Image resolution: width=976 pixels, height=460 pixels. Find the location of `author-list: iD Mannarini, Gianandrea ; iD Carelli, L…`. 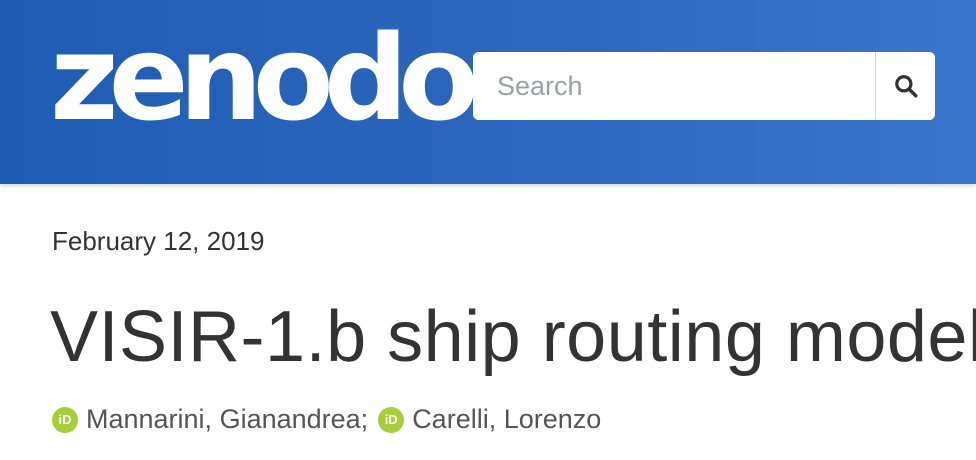

author-list: iD Mannarini, Gianandrea ; iD Carelli, L… is located at coordinates (326, 419).